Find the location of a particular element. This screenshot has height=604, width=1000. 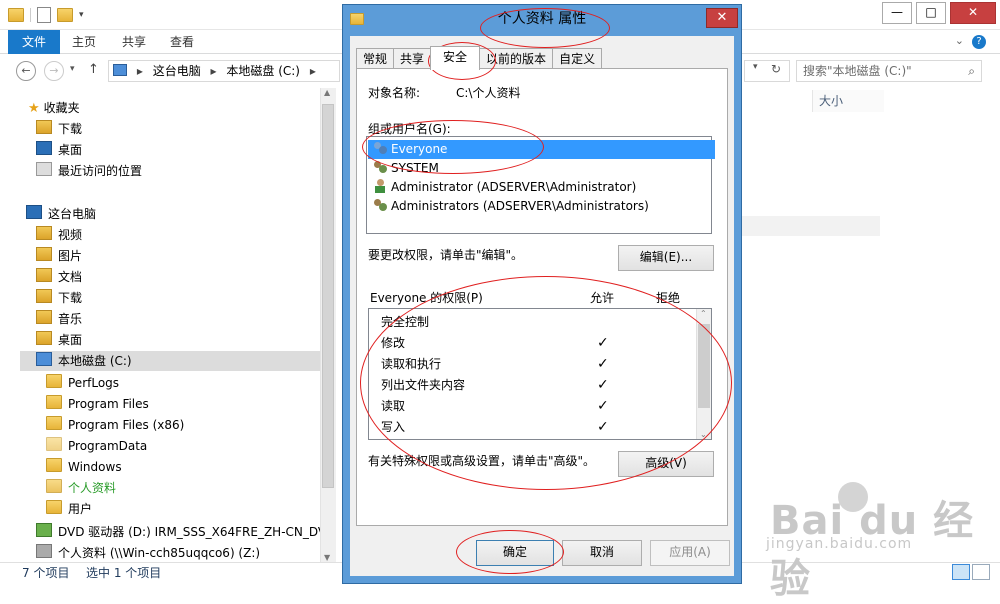

nav-disk-programdata: ProgramData is located at coordinates (96, 446).